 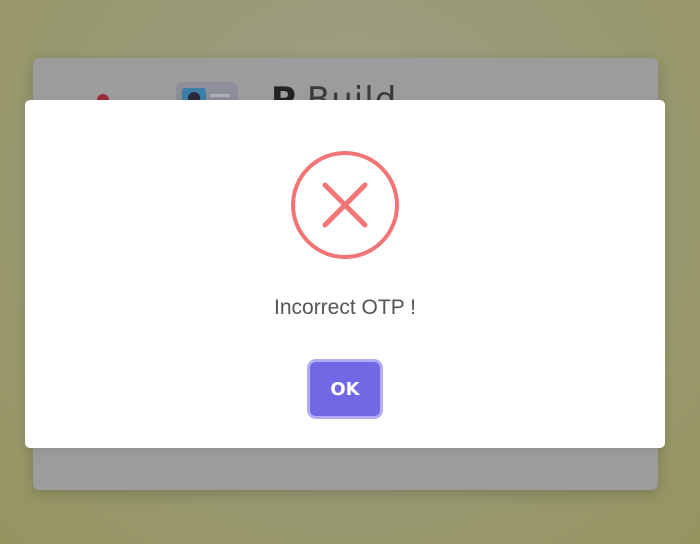 I want to click on dialog-message: Incorrect OTP !, so click(x=345, y=307).